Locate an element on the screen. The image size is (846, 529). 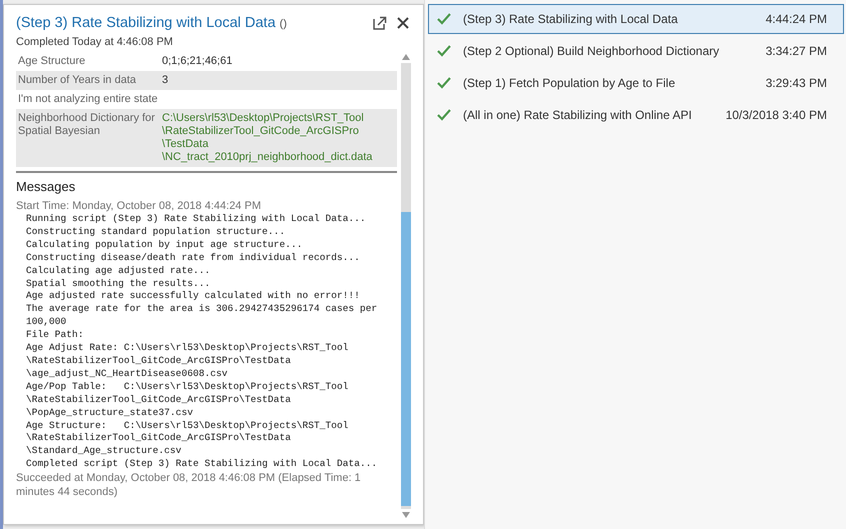
history-item: (Step 2 Optional) Build Neighborhood Dictionary 3:34:27 PM is located at coordinates (636, 51).